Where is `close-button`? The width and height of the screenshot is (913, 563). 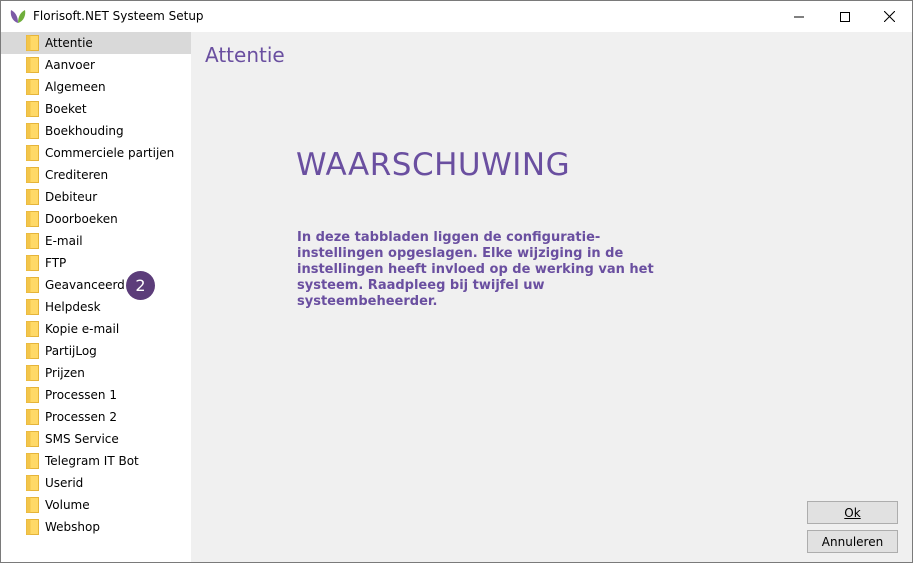
close-button is located at coordinates (889, 16).